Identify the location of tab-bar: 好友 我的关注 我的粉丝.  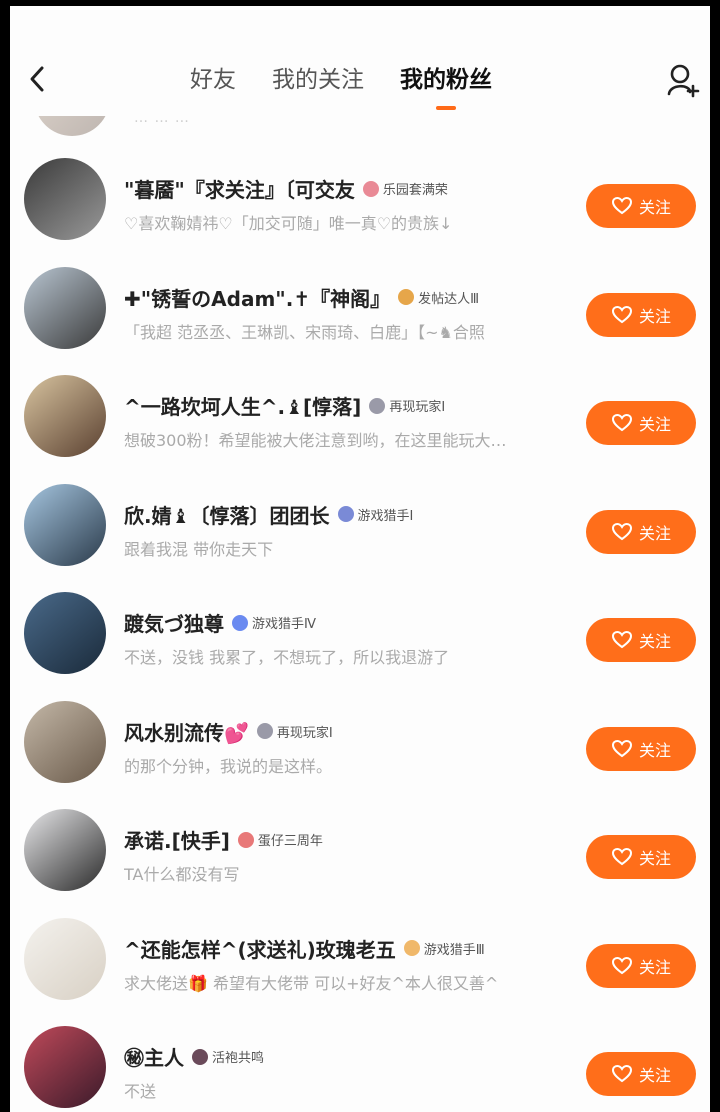
(341, 85).